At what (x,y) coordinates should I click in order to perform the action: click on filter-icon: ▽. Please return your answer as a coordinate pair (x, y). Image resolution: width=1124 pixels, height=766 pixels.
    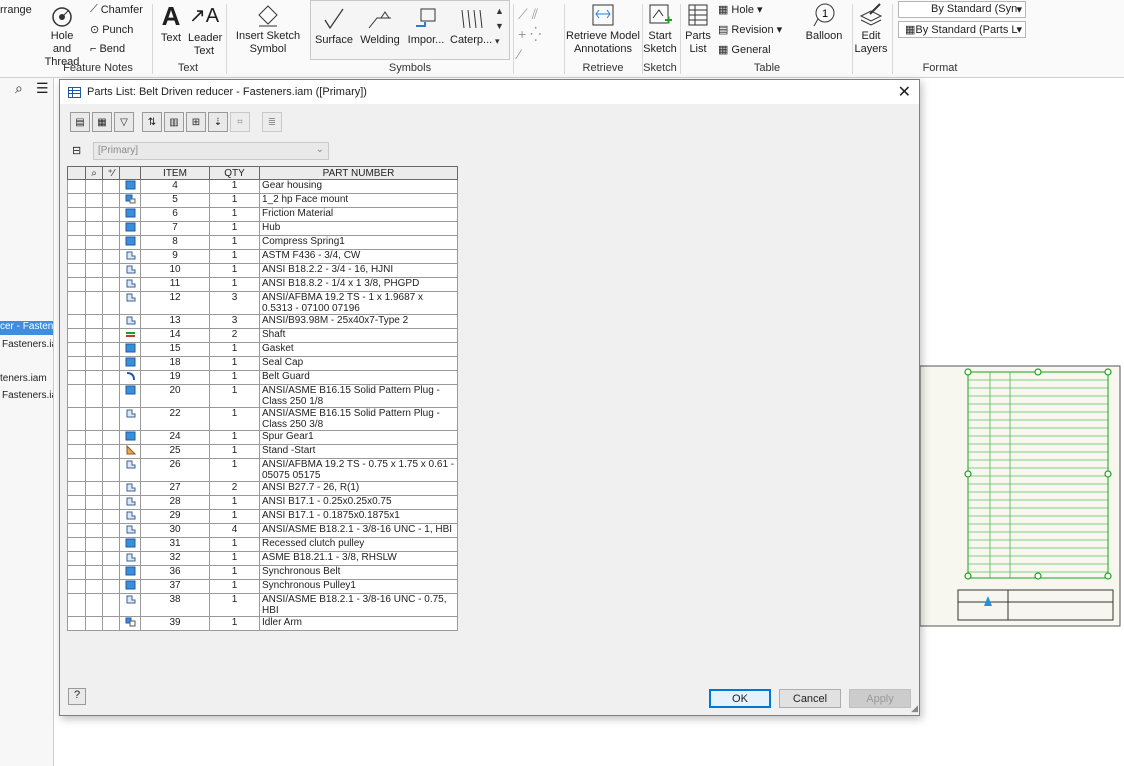
    Looking at the image, I should click on (124, 122).